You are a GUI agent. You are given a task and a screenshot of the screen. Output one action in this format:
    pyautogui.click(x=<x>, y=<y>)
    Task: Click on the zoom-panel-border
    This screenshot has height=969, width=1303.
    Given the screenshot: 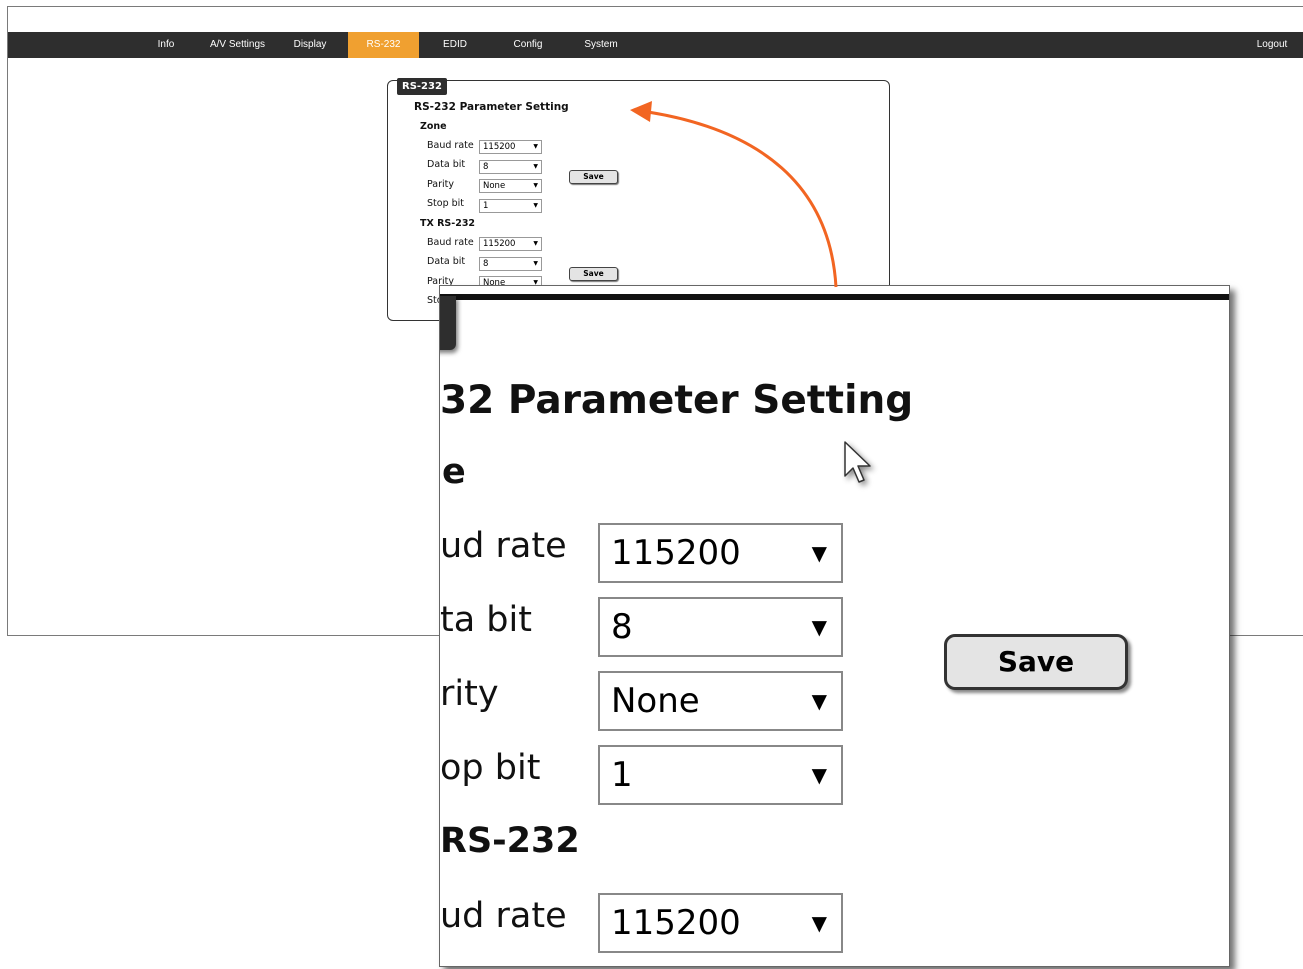 What is the action you would take?
    pyautogui.click(x=834, y=297)
    